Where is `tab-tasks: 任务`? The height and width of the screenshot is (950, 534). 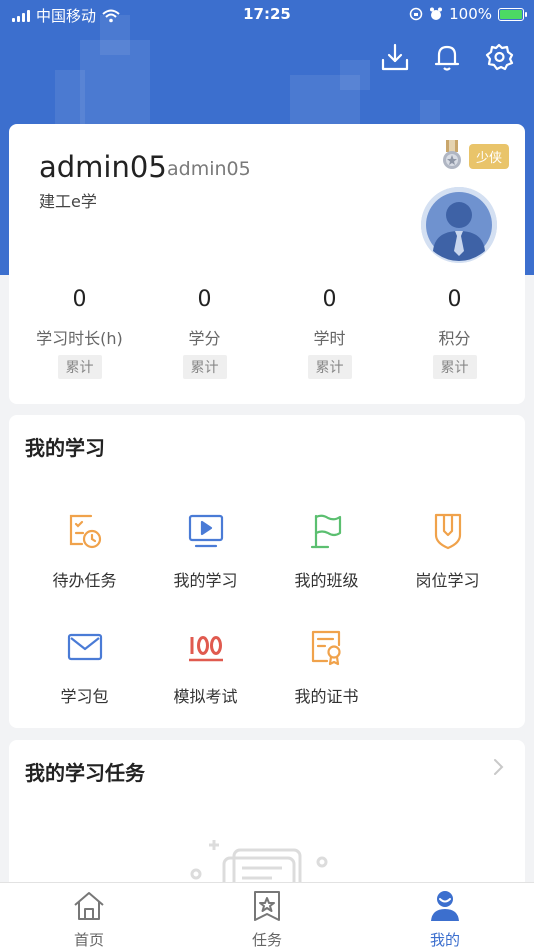
tab-tasks: 任务 is located at coordinates (267, 916).